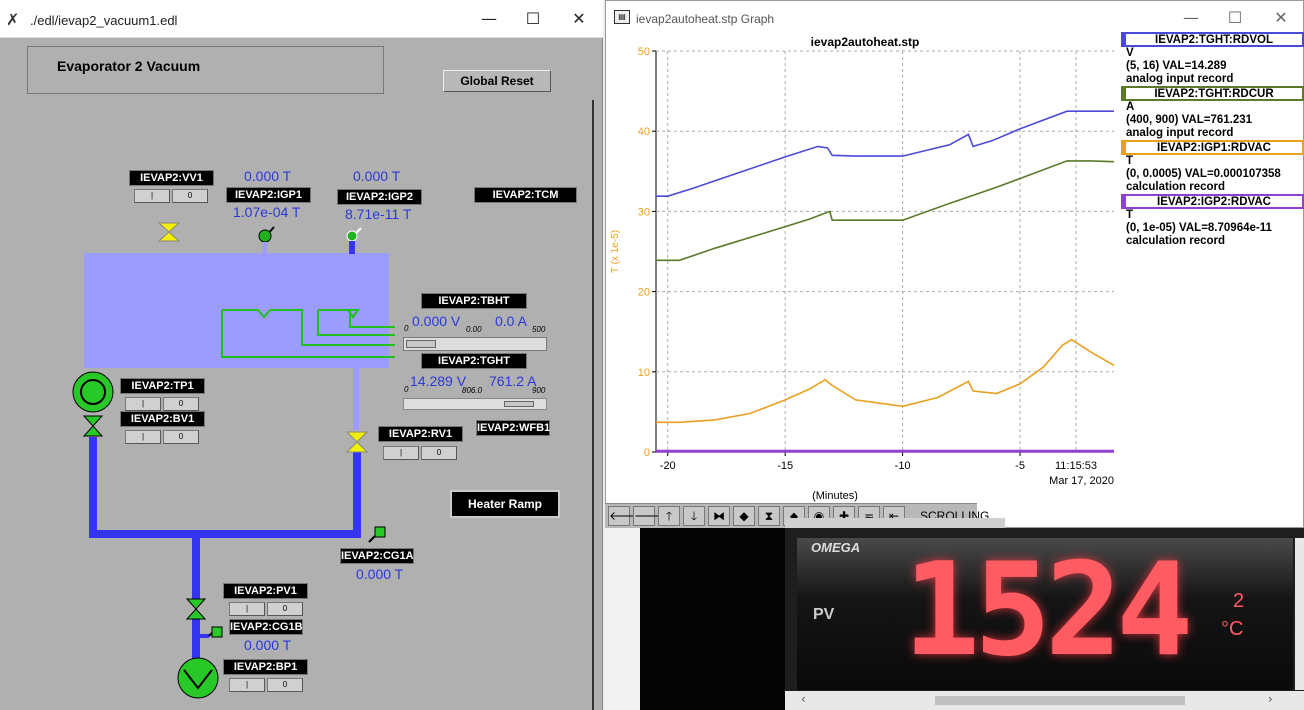 The width and height of the screenshot is (1304, 710). Describe the element at coordinates (1130, 161) in the screenshot. I see `legend-unit: T` at that location.